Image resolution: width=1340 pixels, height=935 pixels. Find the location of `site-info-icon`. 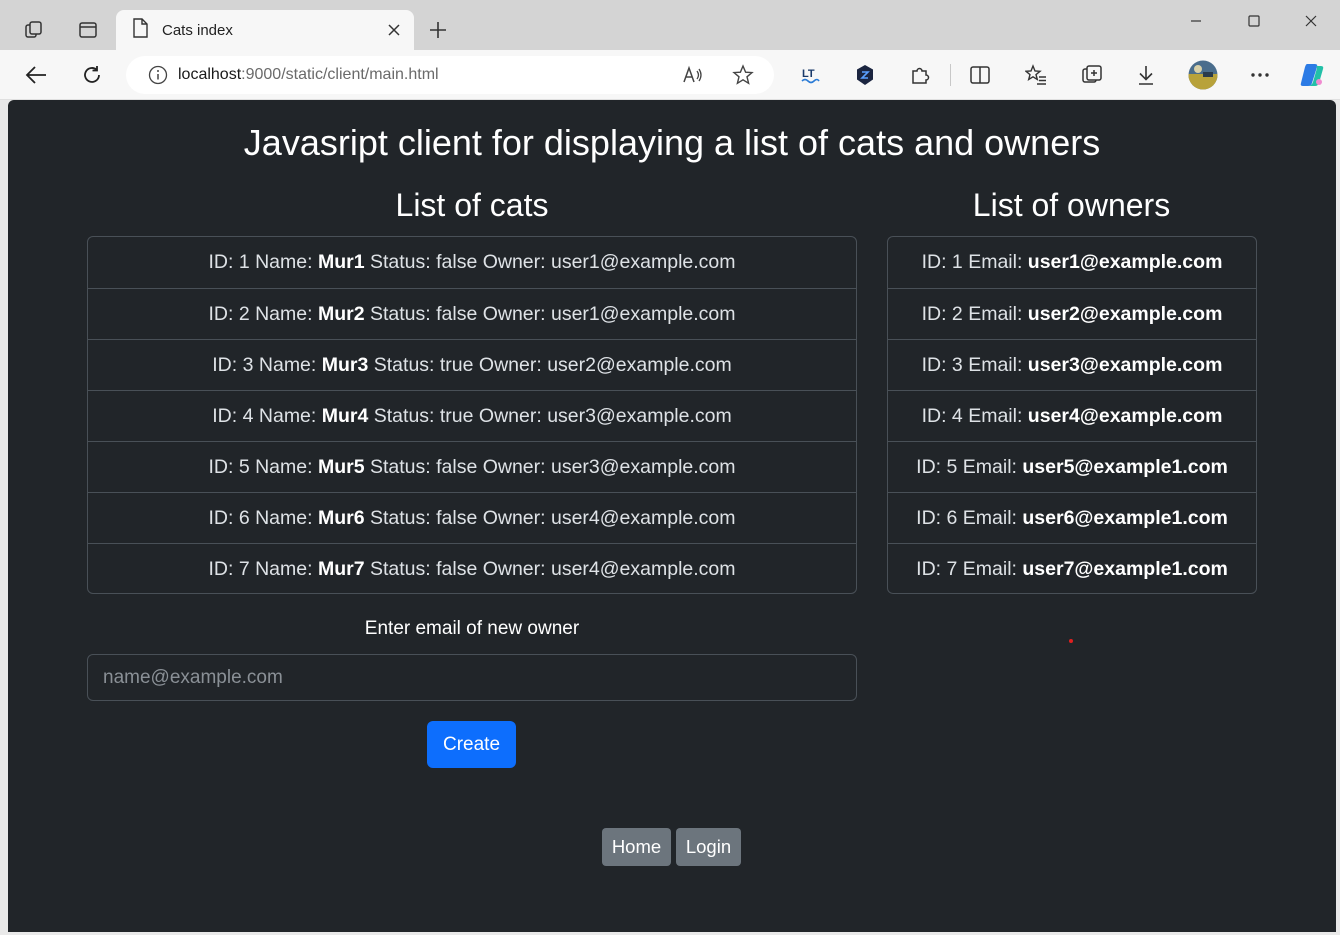

site-info-icon is located at coordinates (158, 75).